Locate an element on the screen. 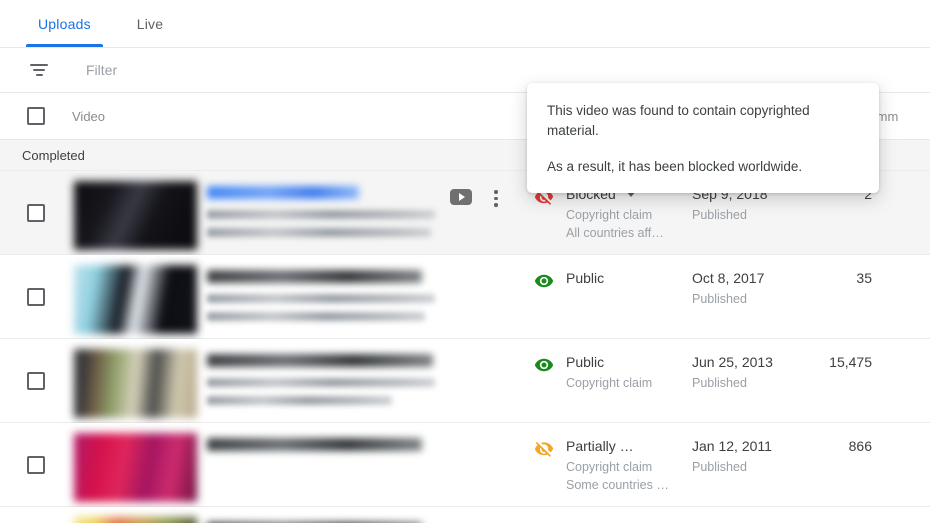  comments-count: 35 is located at coordinates (864, 278).